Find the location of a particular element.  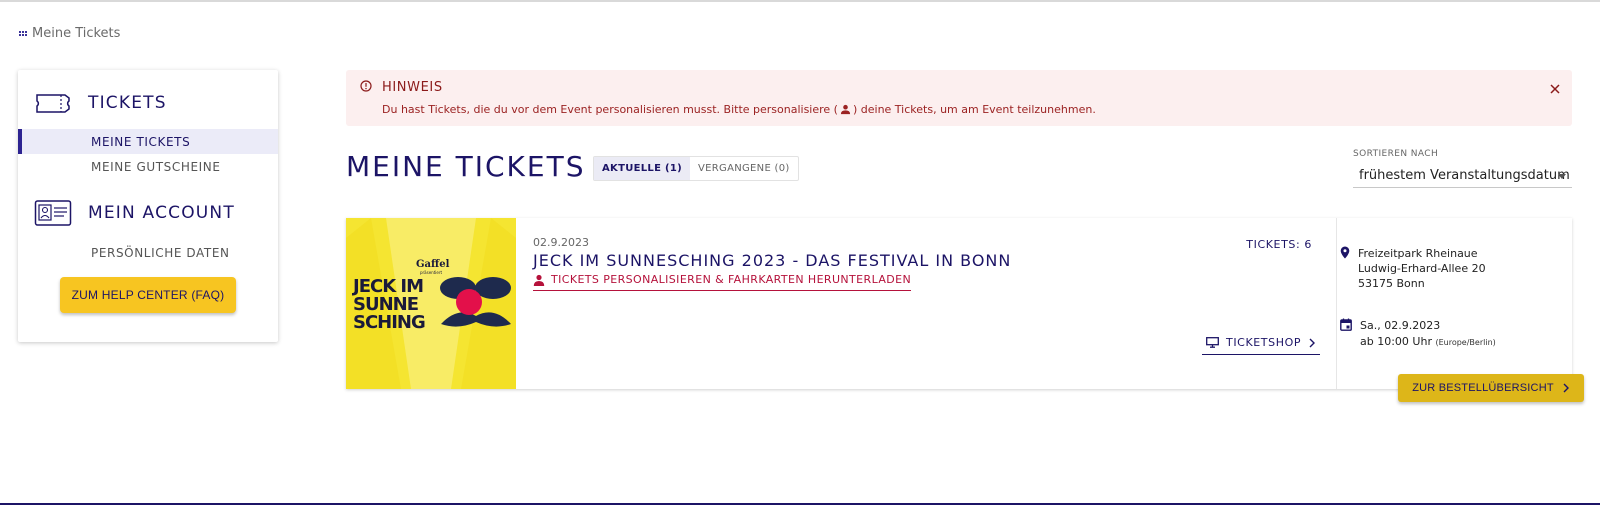

ticket-icon is located at coordinates (53, 103).